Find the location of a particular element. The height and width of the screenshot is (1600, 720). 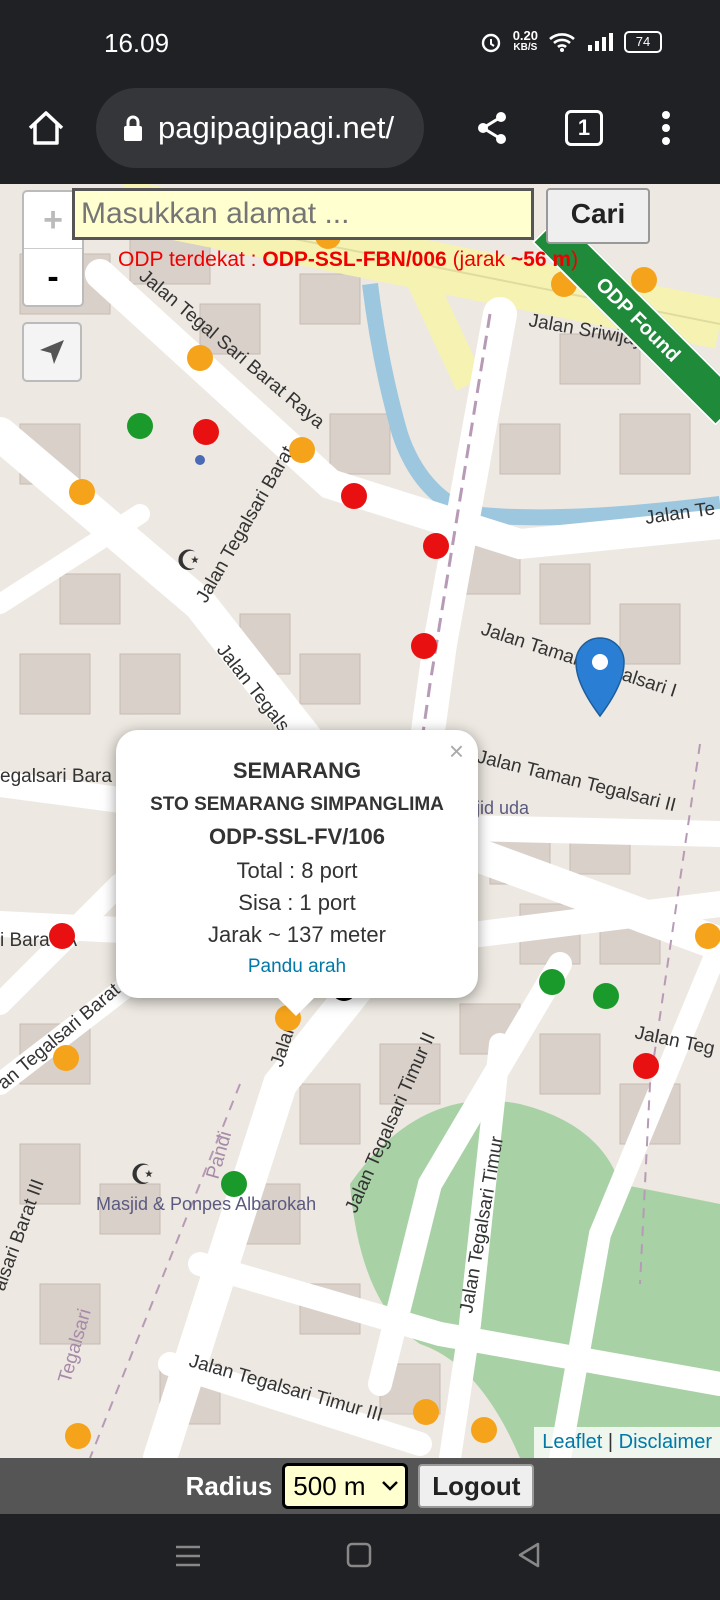

alarm-icon is located at coordinates (490, 43).